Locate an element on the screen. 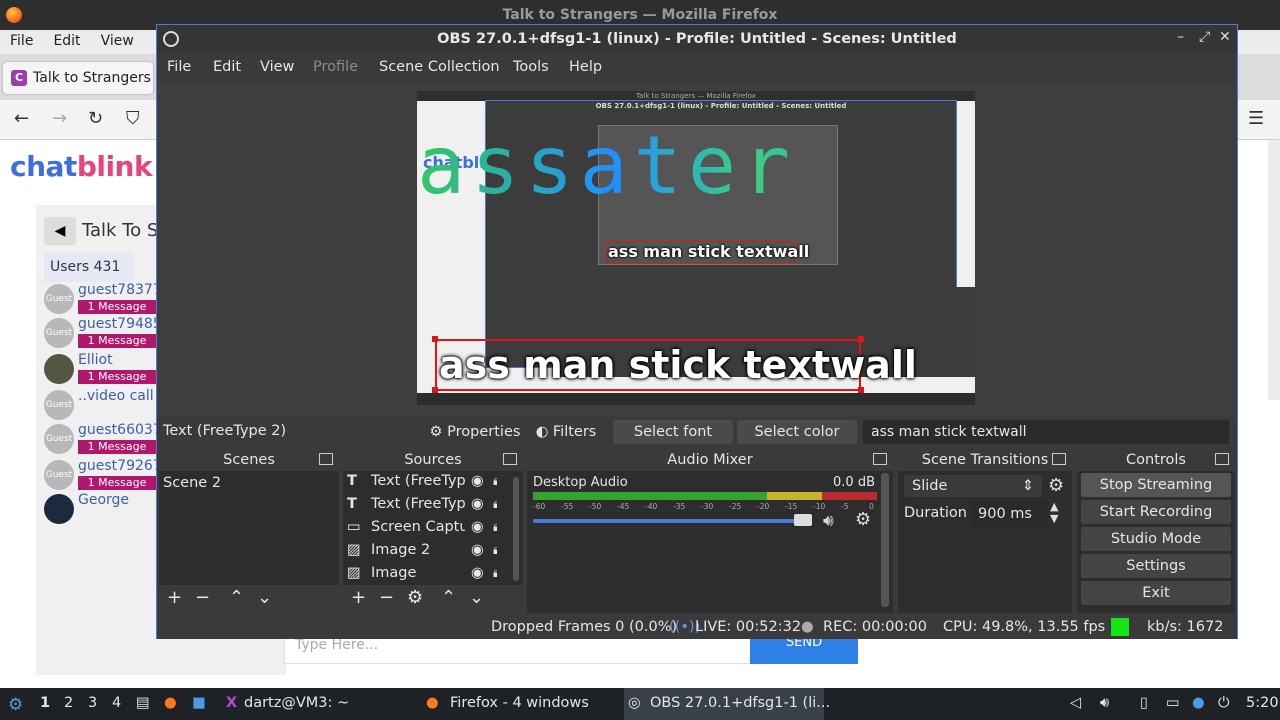 Image resolution: width=1280 pixels, height=720 pixels. hamburger-menu-icon: ☰ is located at coordinates (1256, 118).